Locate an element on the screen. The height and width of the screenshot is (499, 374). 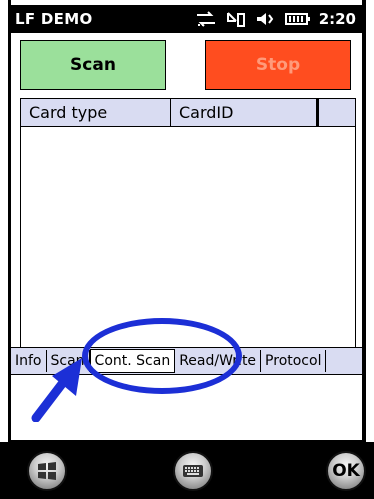
windows-logo-icon is located at coordinates (47, 471).